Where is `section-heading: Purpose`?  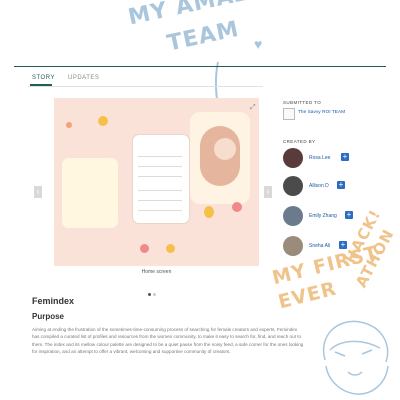
section-heading: Purpose is located at coordinates (48, 316).